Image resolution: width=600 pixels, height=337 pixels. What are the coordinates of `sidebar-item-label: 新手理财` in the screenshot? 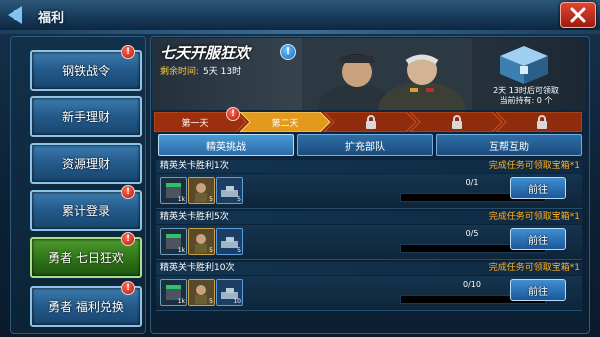 It's located at (85, 117).